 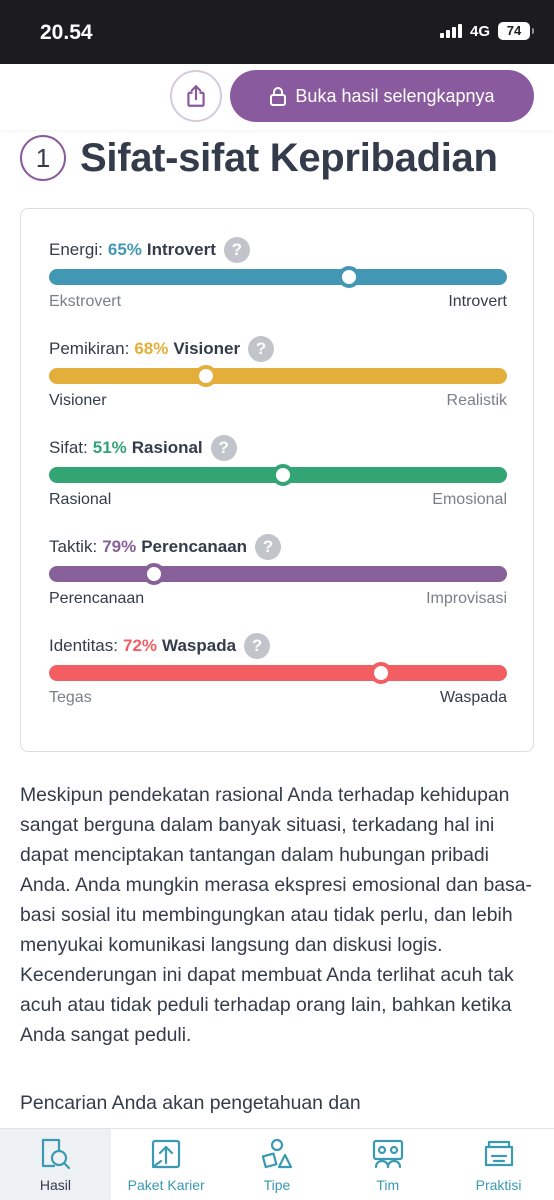 I want to click on trait-right-label: Waspada, so click(x=473, y=697).